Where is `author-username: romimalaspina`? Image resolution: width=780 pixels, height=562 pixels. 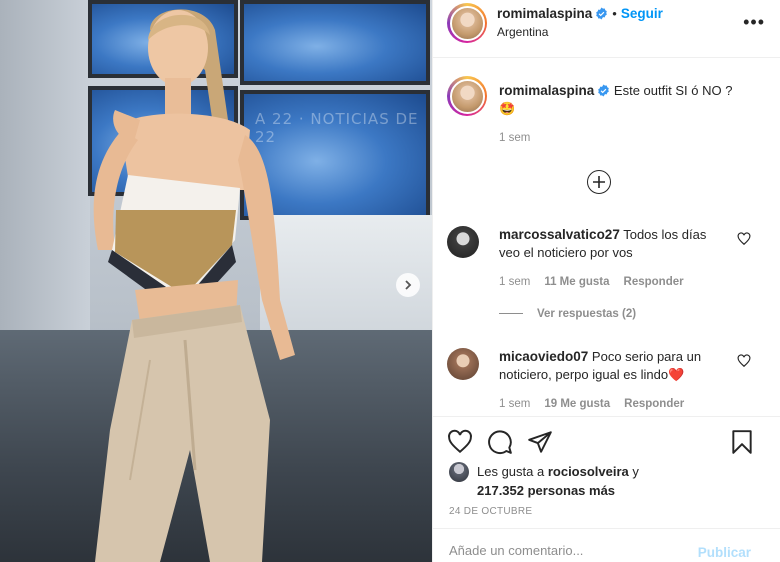
author-username: romimalaspina is located at coordinates (544, 13).